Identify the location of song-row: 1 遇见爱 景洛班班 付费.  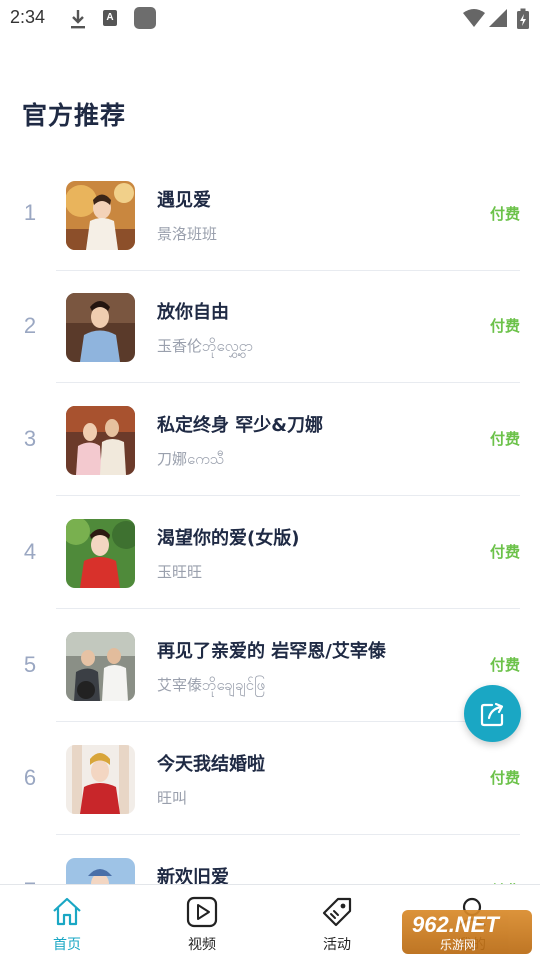
(270, 213).